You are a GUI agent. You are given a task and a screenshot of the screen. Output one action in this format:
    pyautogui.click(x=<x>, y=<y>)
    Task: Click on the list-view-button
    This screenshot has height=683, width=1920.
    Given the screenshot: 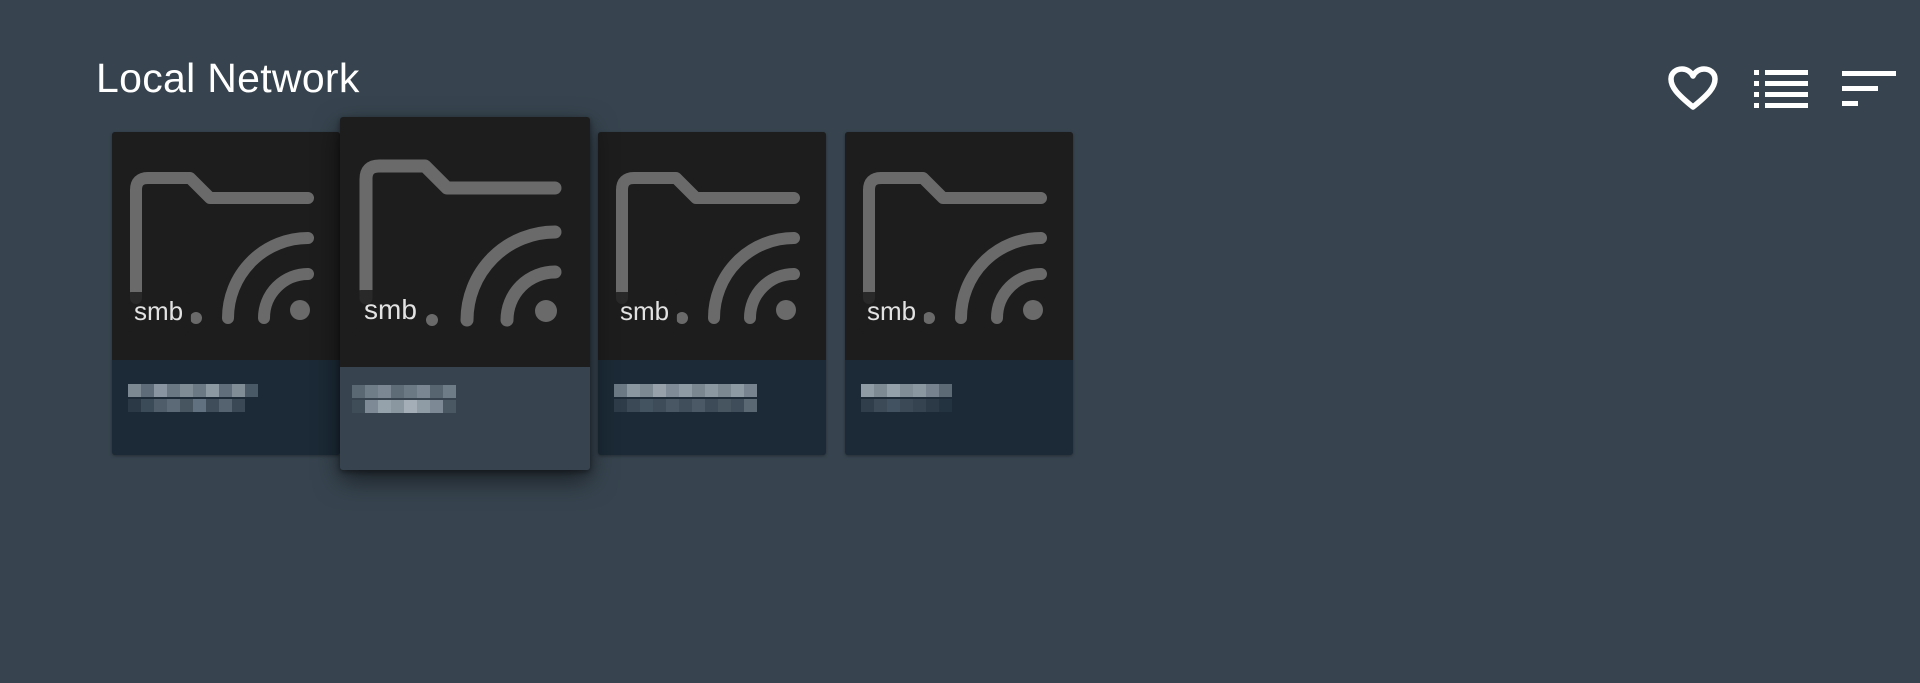 What is the action you would take?
    pyautogui.click(x=1781, y=89)
    